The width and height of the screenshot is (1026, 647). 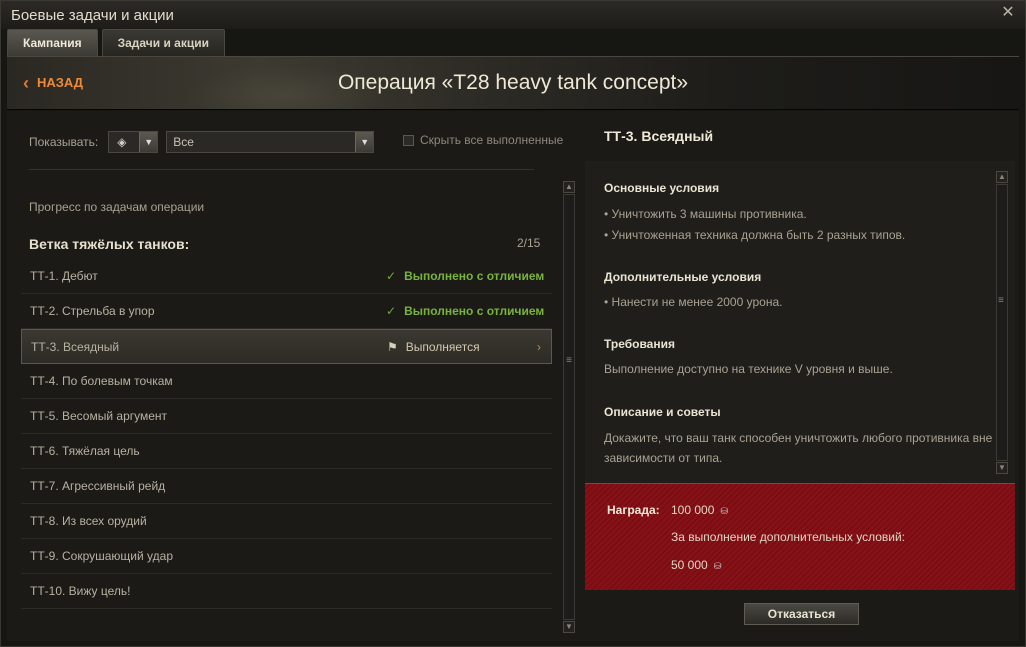 What do you see at coordinates (529, 243) in the screenshot?
I see `branch-progress-count: 2/15` at bounding box center [529, 243].